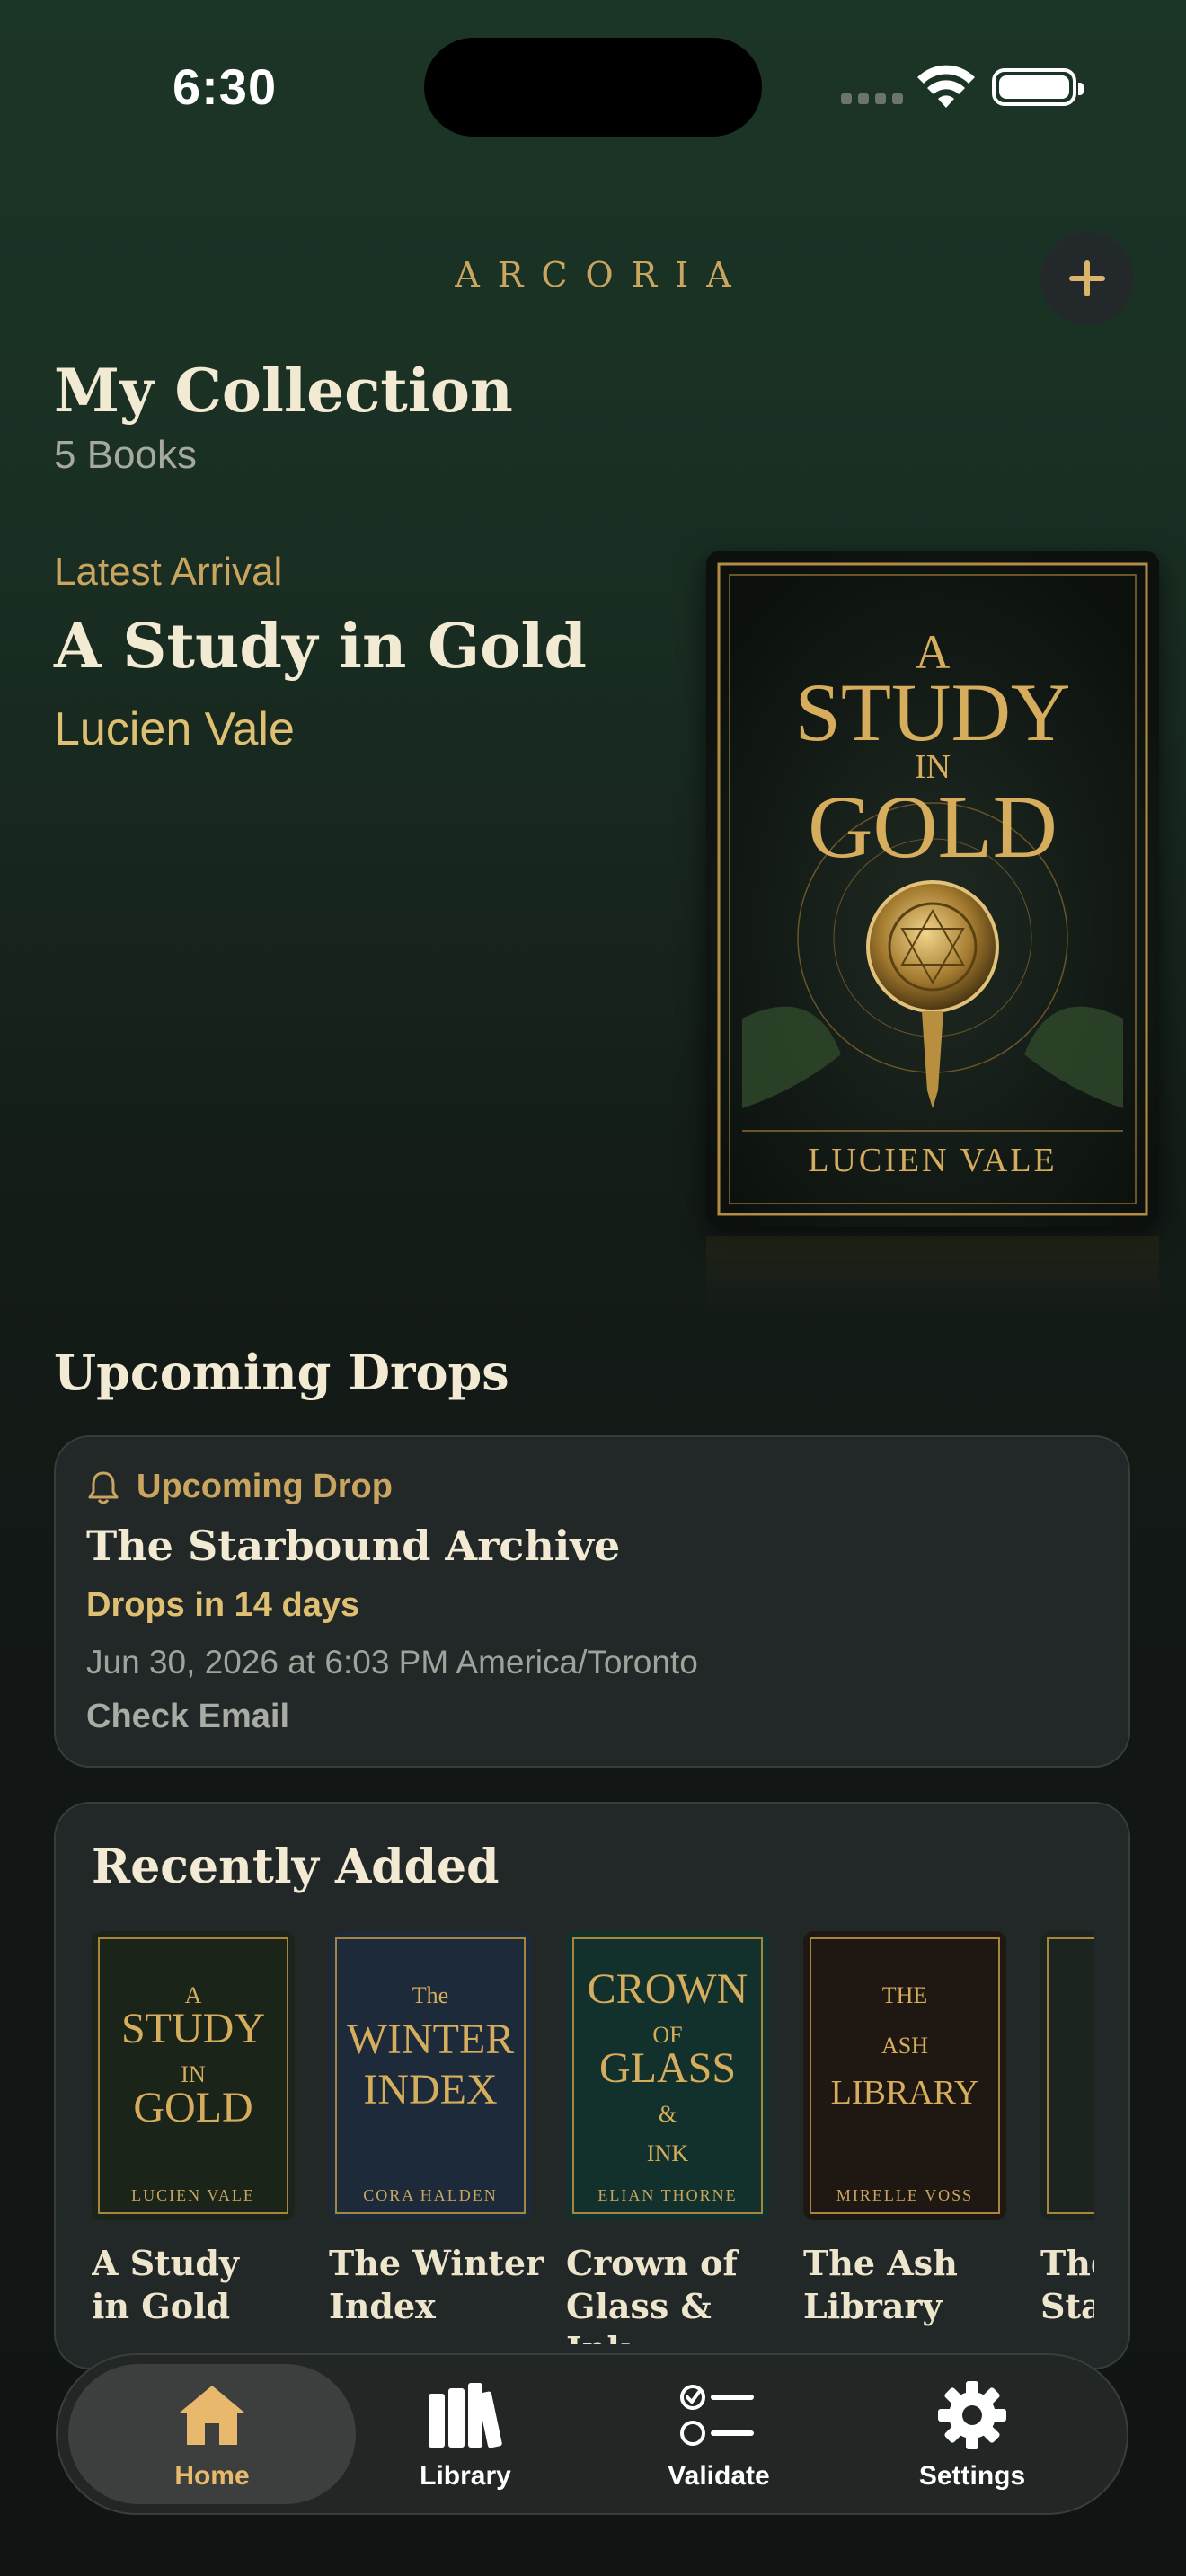 This screenshot has height=2576, width=1186. I want to click on recent-book-cover: The WINTER INDEX CORA HALDEN, so click(430, 2075).